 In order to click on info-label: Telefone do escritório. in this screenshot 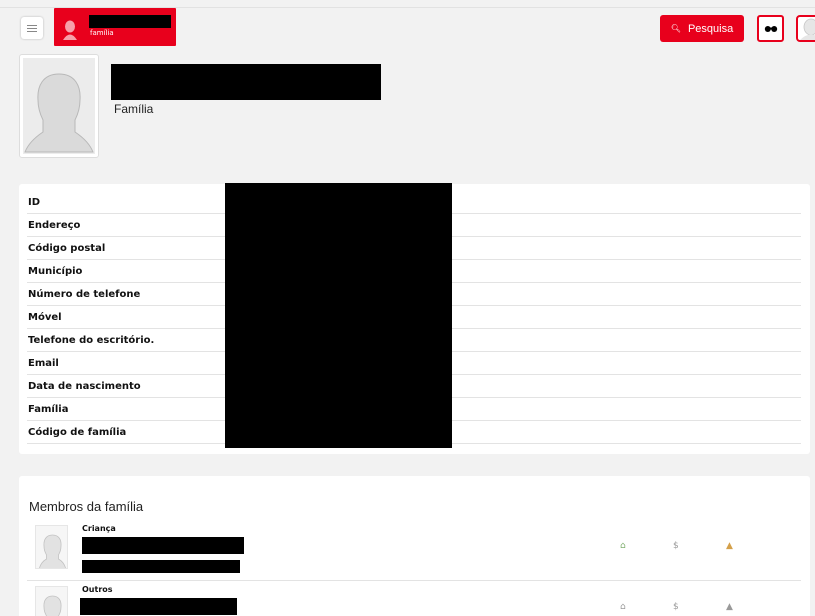, I will do `click(91, 340)`.